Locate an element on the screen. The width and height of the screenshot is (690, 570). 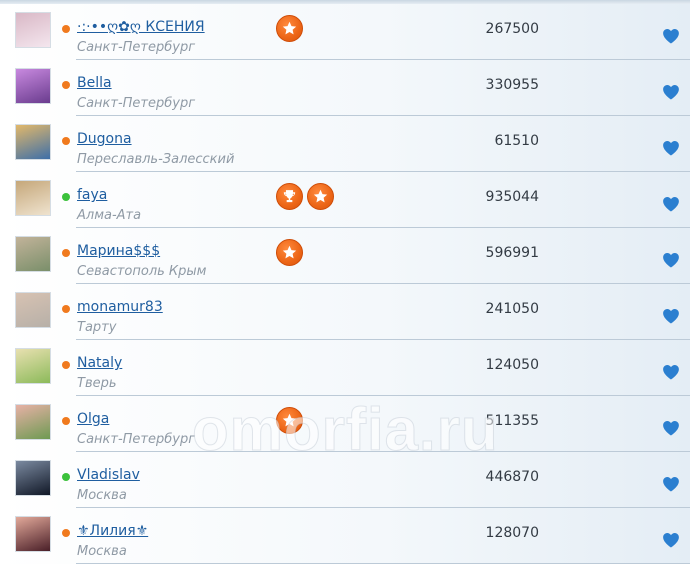
user-score: 128070 is located at coordinates (512, 533).